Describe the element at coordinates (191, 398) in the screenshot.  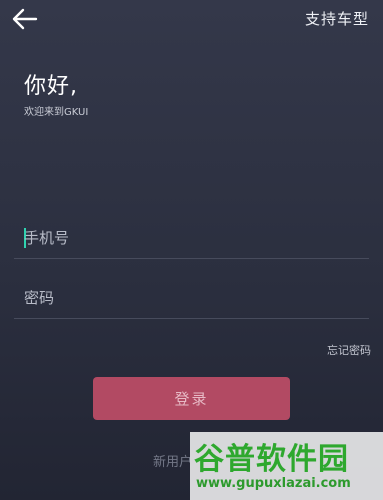
I see `login-button: 登录` at that location.